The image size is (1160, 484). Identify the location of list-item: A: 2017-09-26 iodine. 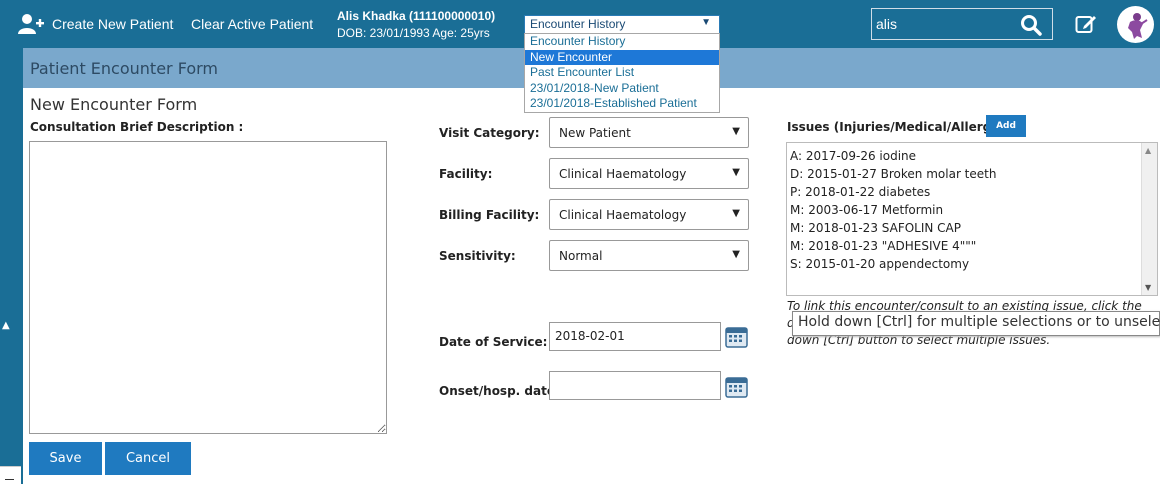
(853, 156).